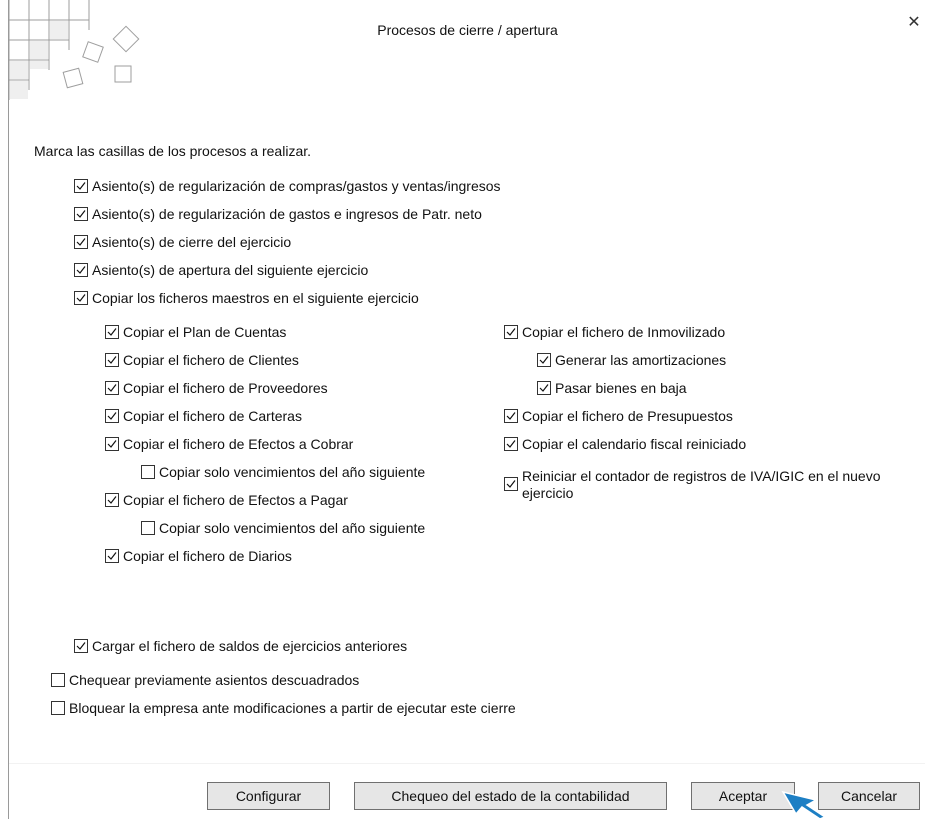 The width and height of the screenshot is (925, 819). I want to click on option-copiar-plan-cuentas: Copiar el Plan de Cuentas, so click(195, 332).